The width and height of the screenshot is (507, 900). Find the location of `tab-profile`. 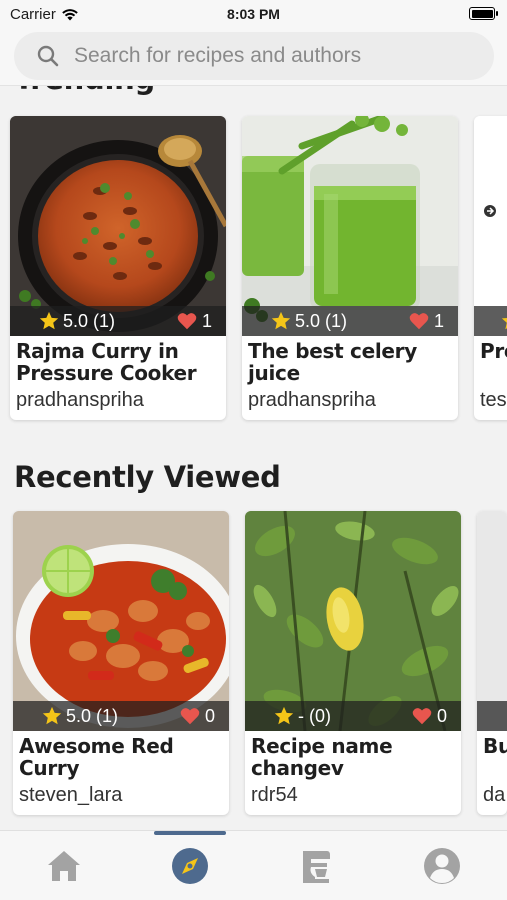

tab-profile is located at coordinates (442, 865).